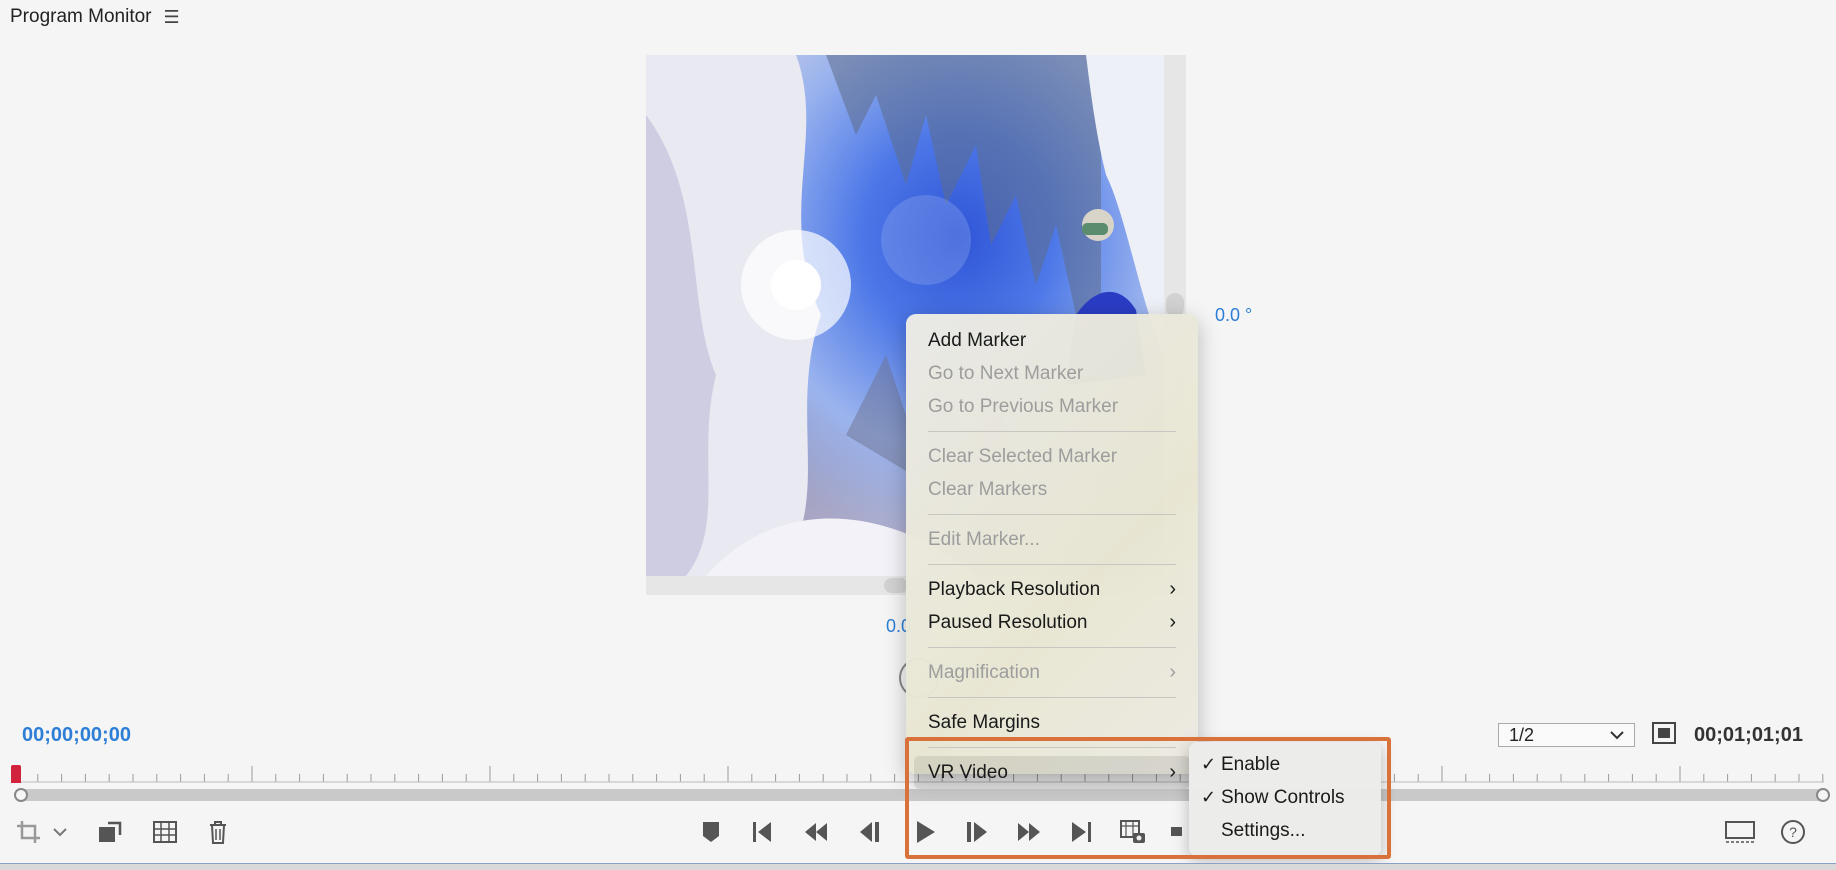  I want to click on menu-item-label: Paused Resolution, so click(1008, 622).